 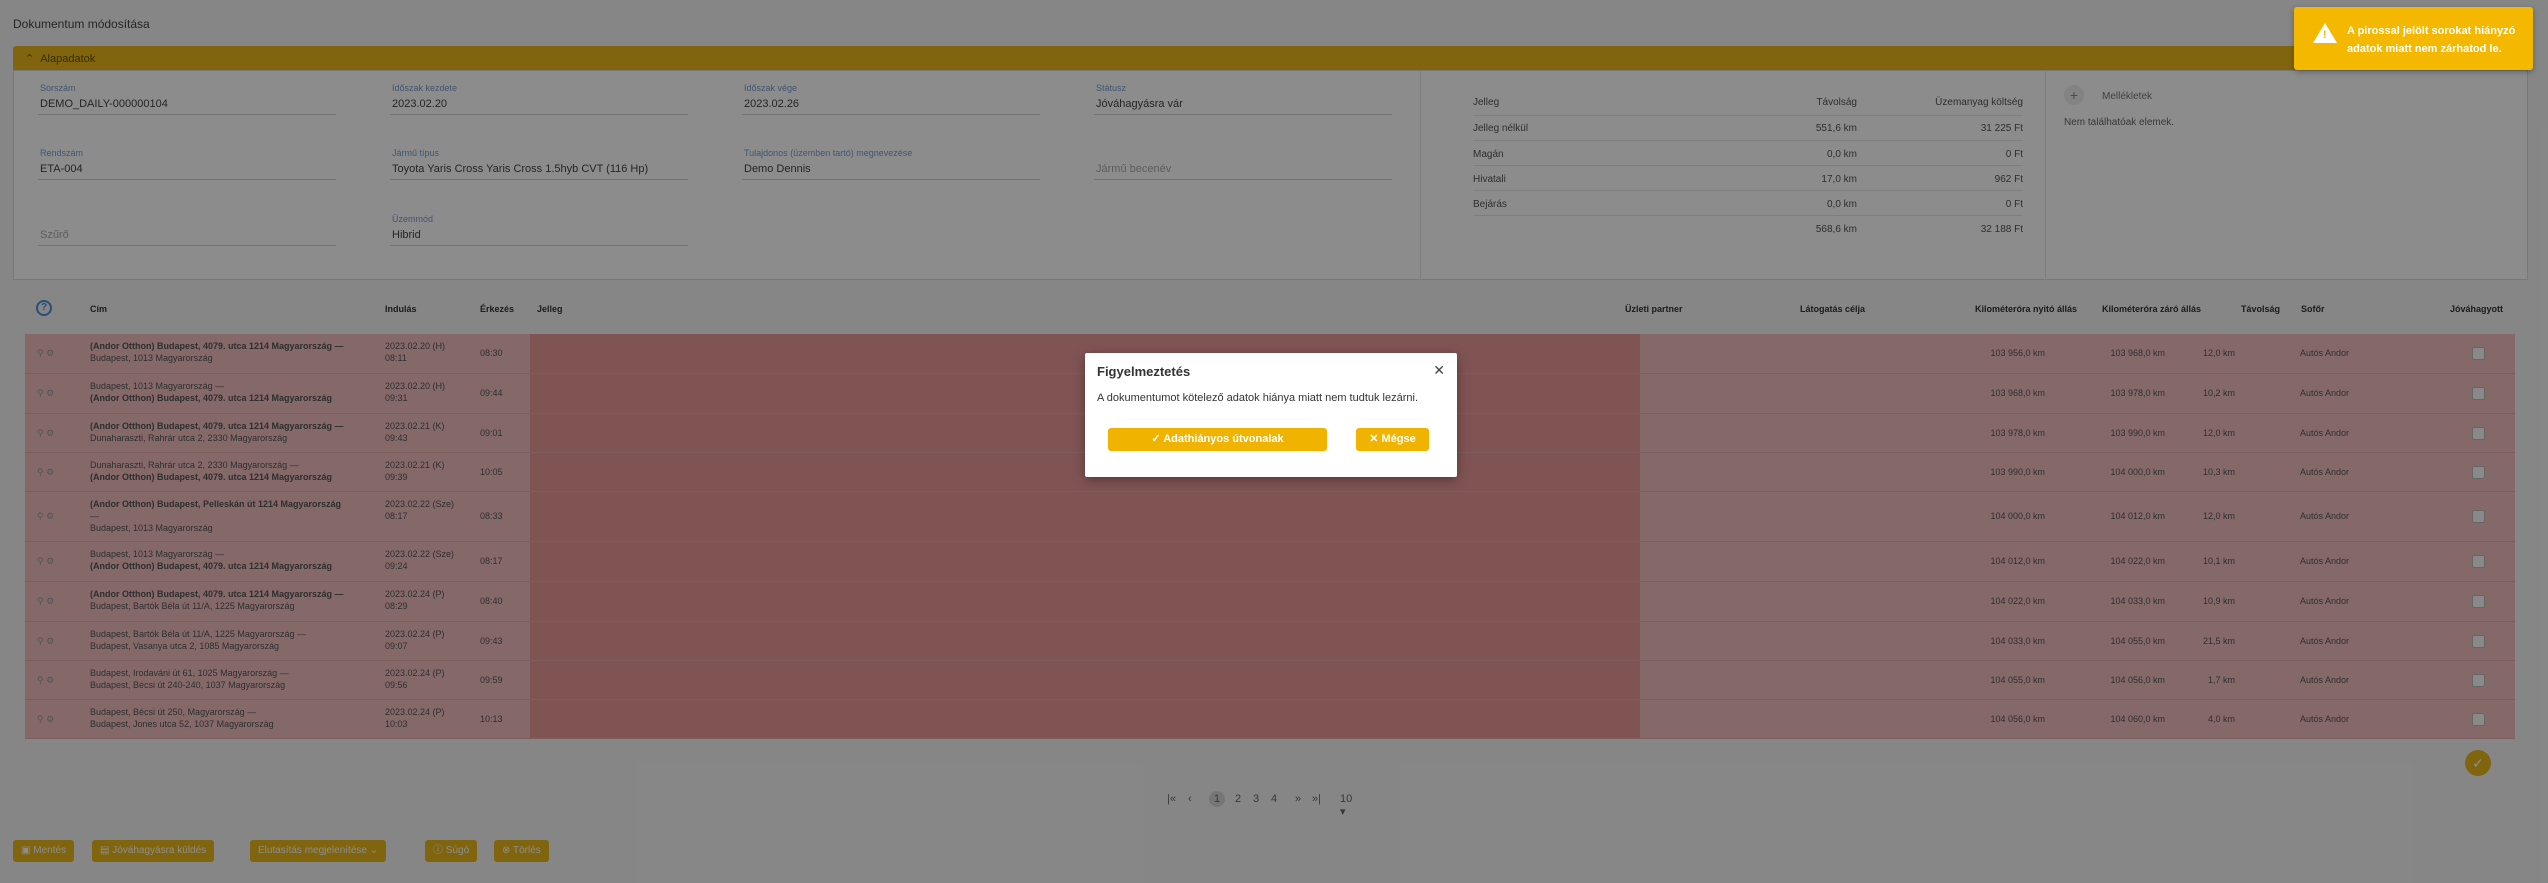 What do you see at coordinates (2325, 35) in the screenshot?
I see `warning-icon-mark: !` at bounding box center [2325, 35].